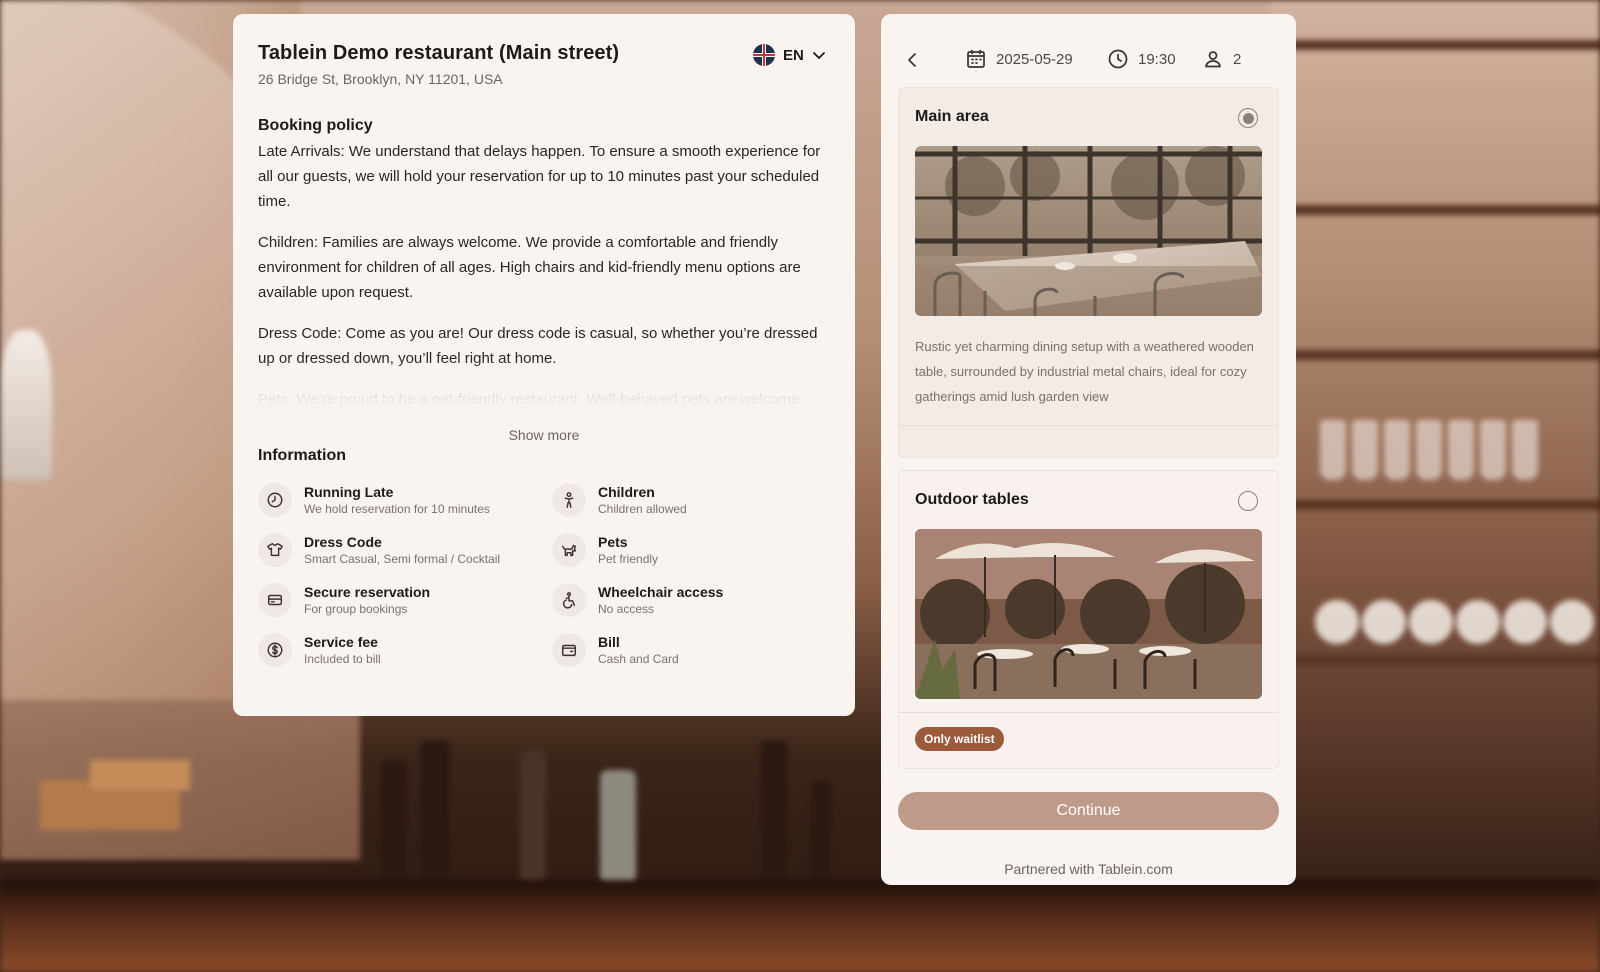  I want to click on booking-date: 2025-05-29, so click(1034, 59).